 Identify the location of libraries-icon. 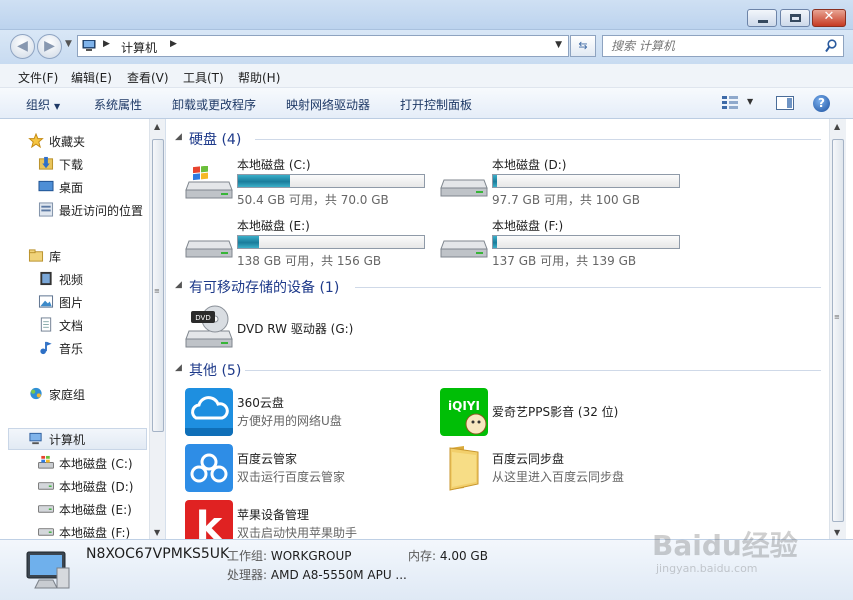
(36, 255).